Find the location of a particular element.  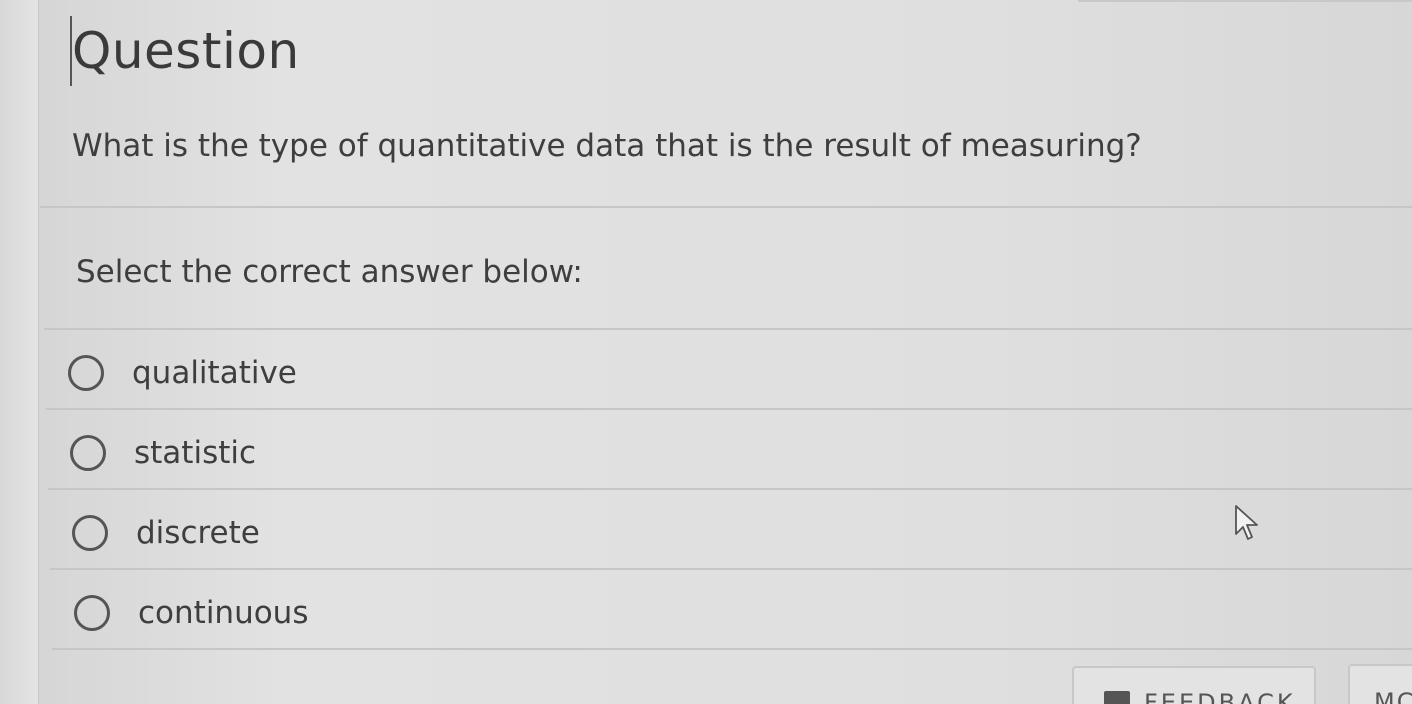

option-qualitative: qualitative is located at coordinates (182, 373).